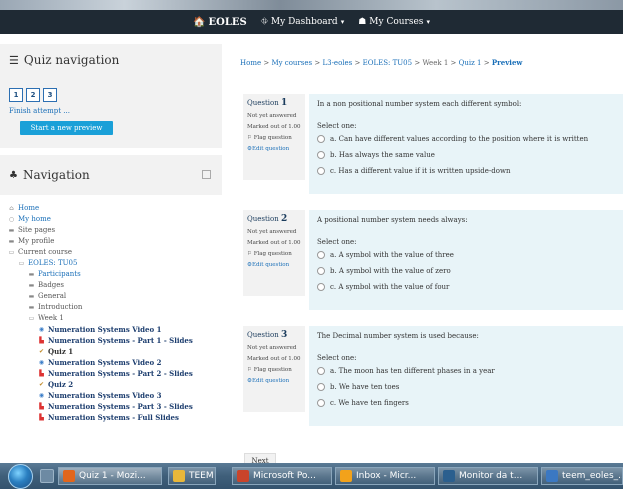 The image size is (623, 489). I want to click on header-banner, so click(311, 5).